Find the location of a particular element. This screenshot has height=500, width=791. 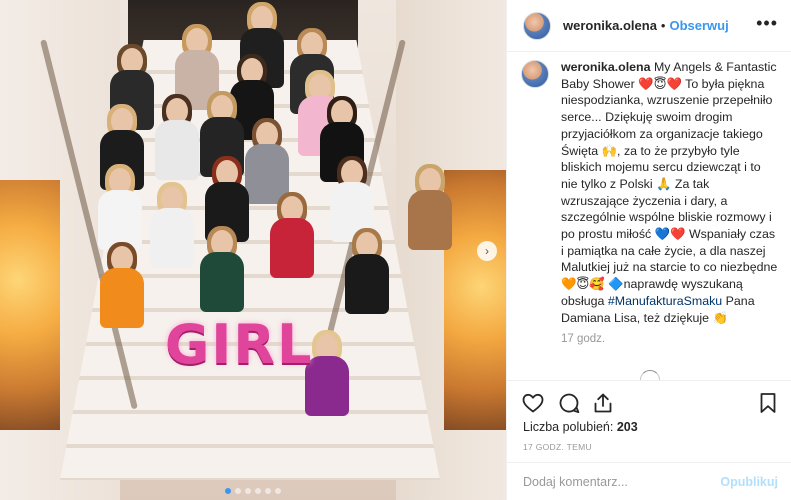

balloon-letter: R is located at coordinates (254, 344).